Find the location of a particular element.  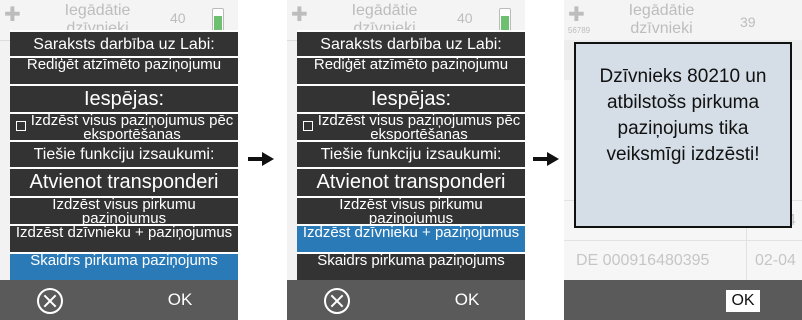

row-id: DE 000916480395 is located at coordinates (643, 260).